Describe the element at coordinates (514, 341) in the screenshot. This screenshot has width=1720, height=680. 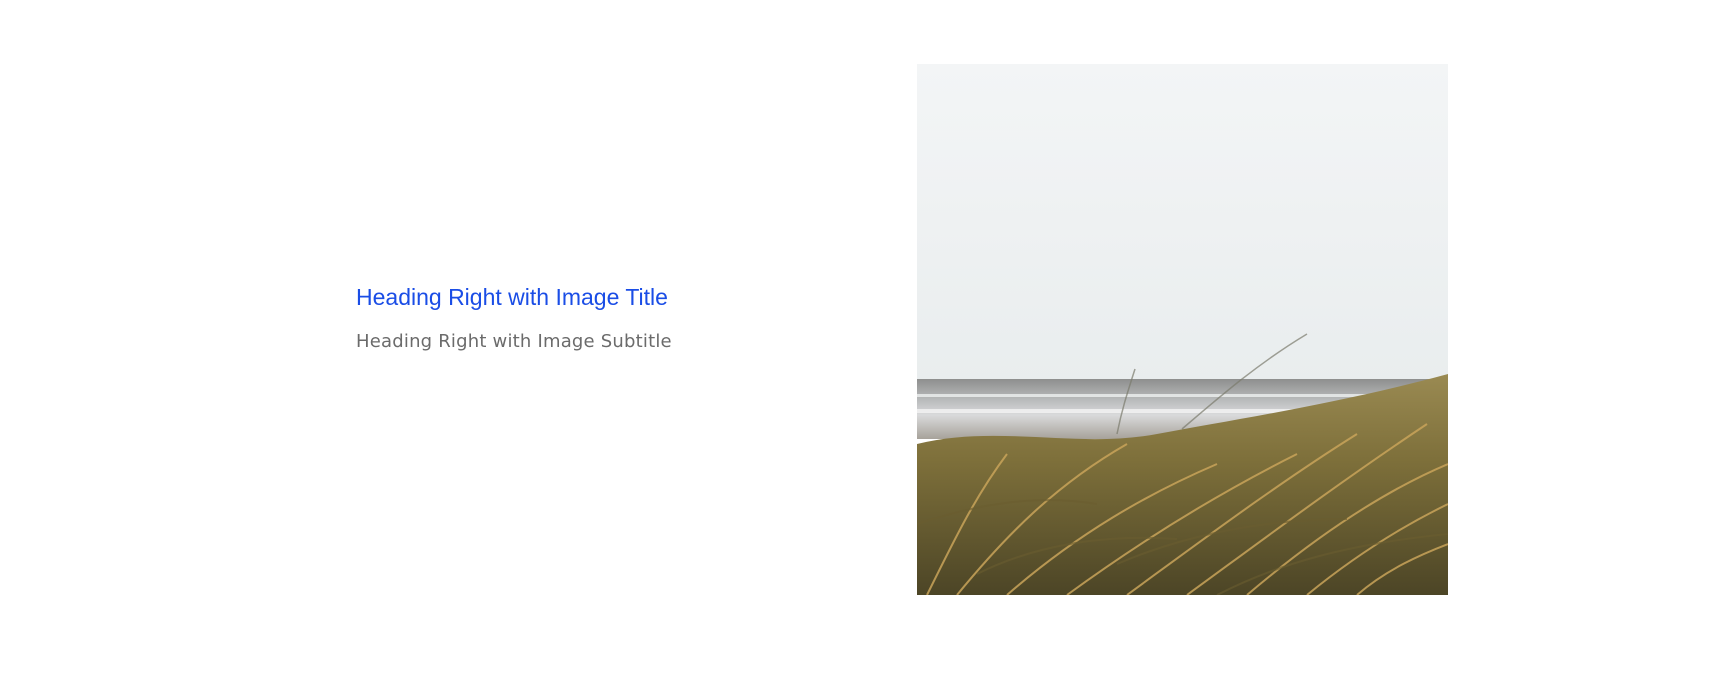
I see `section-subtitle: Heading Right with Image Subtitle` at that location.